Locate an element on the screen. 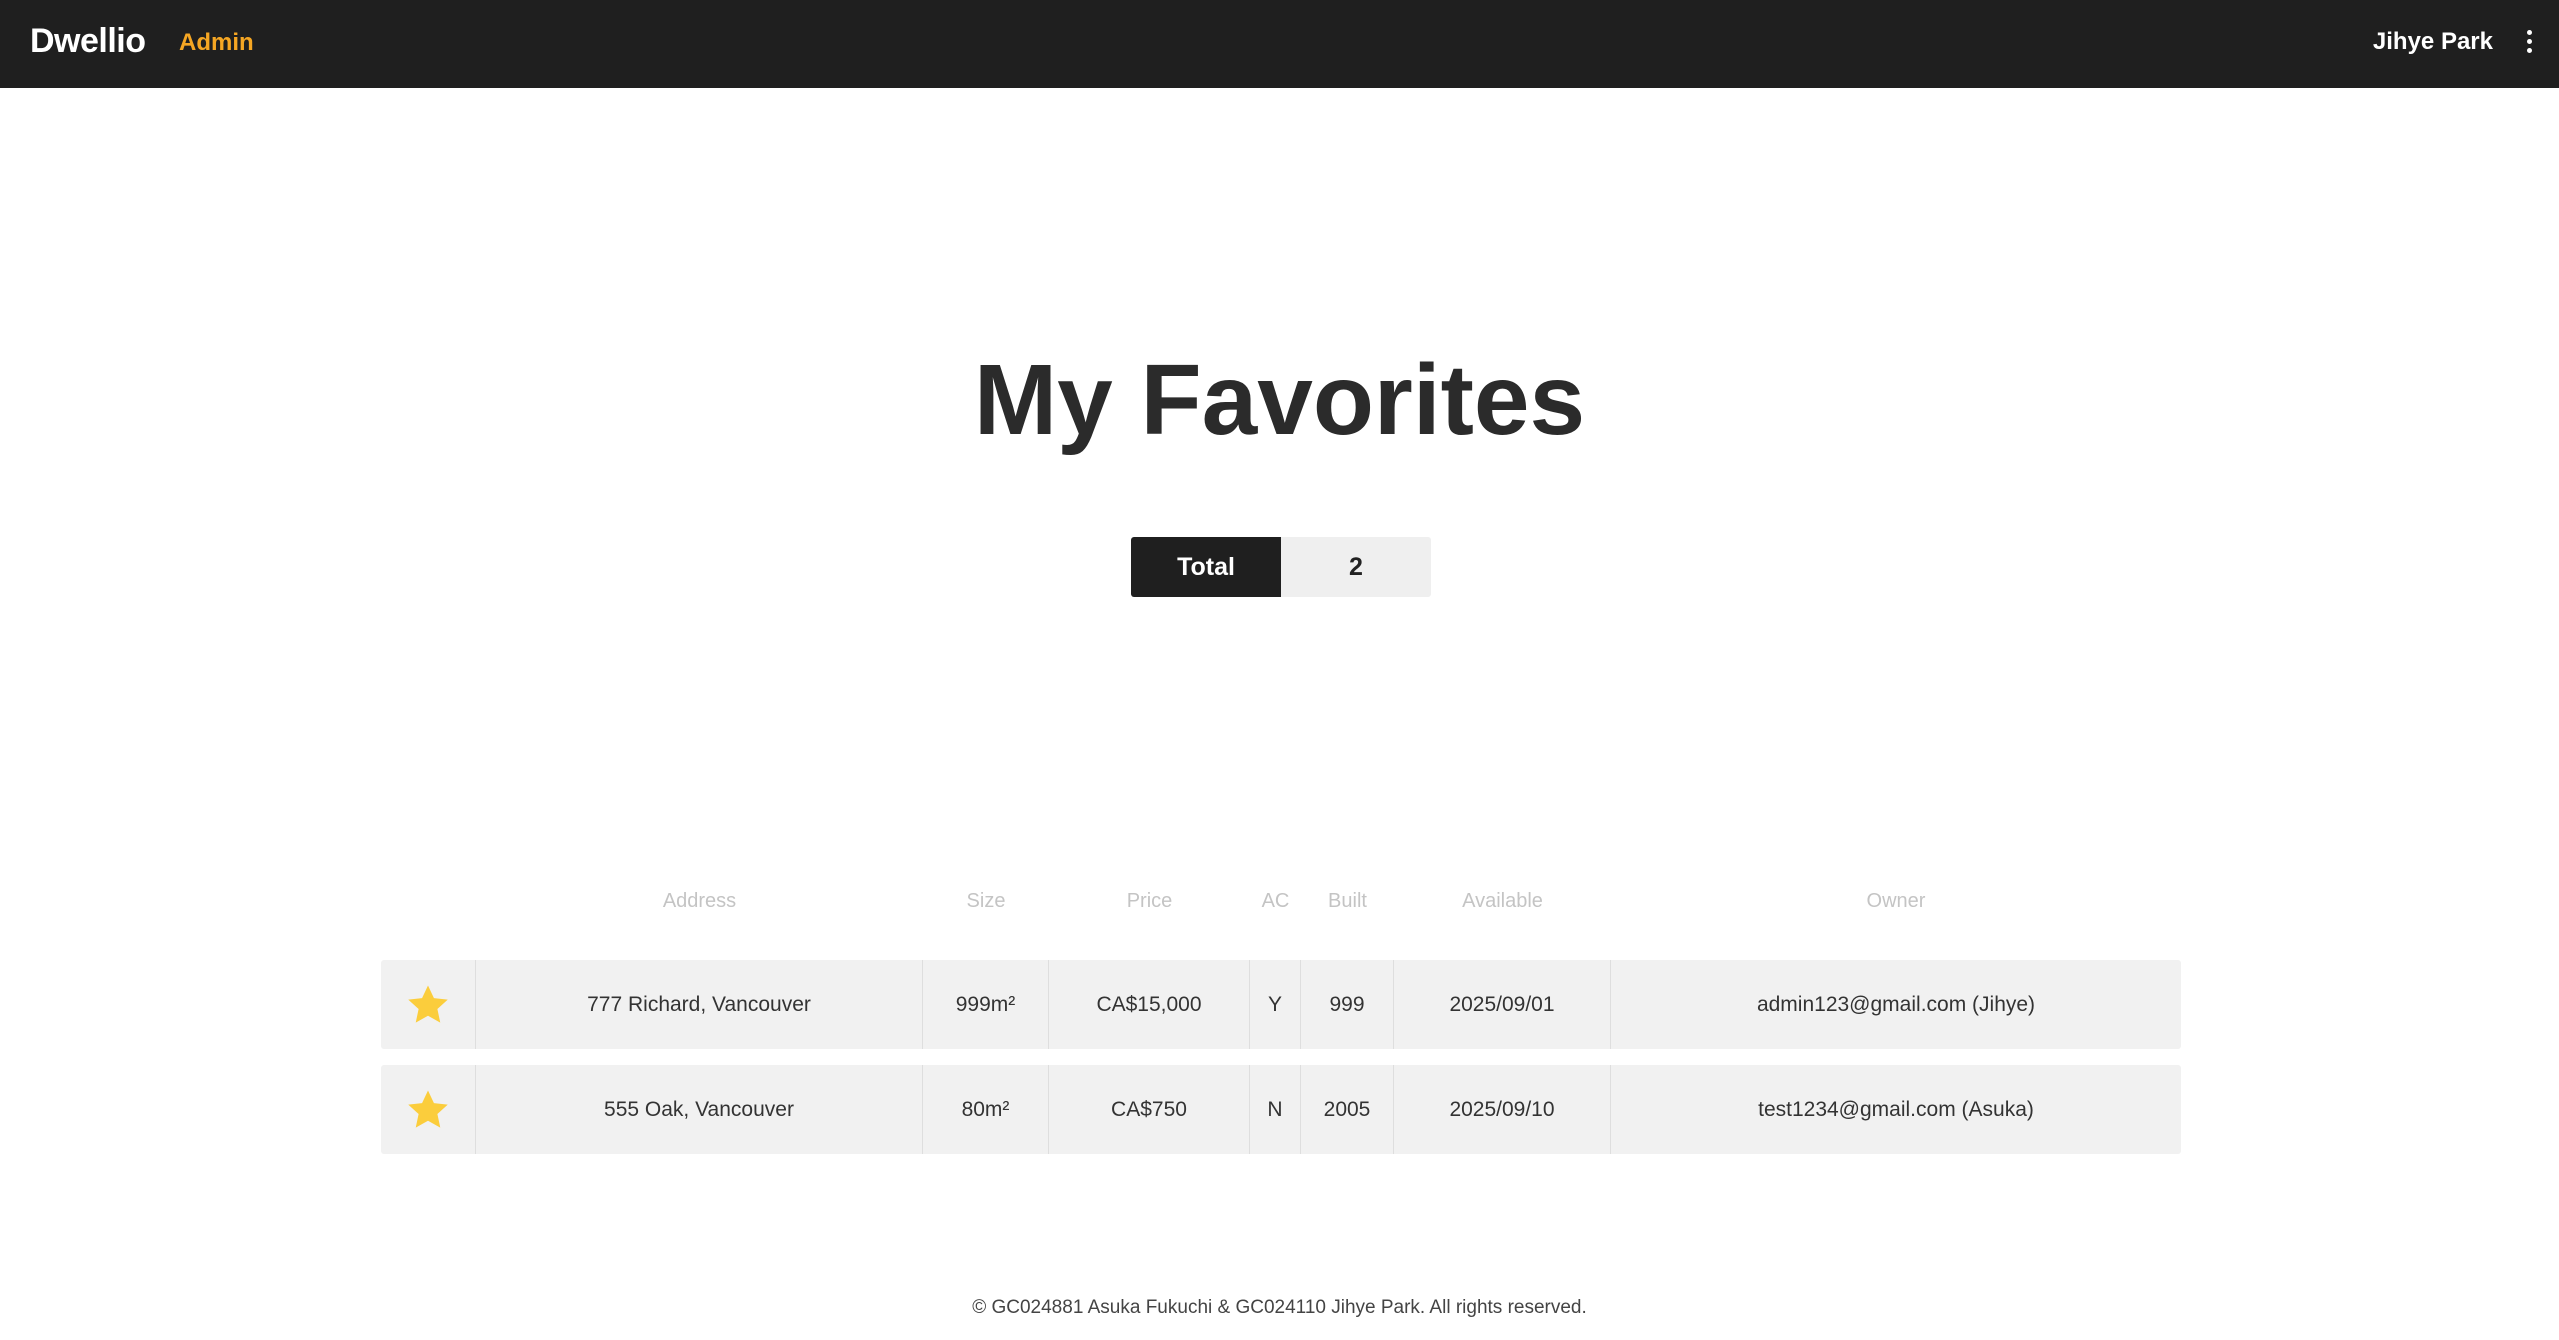 The height and width of the screenshot is (1340, 2559). column-header-size: Size is located at coordinates (986, 900).